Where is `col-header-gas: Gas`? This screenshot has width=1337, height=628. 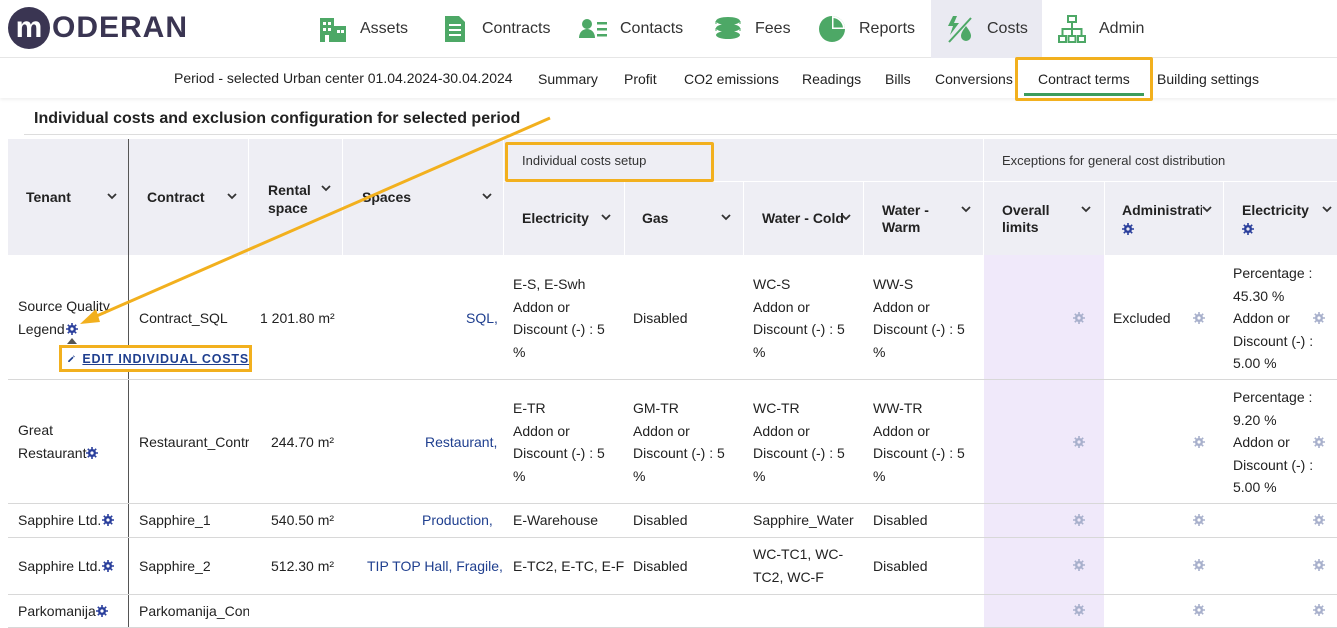 col-header-gas: Gas is located at coordinates (655, 218).